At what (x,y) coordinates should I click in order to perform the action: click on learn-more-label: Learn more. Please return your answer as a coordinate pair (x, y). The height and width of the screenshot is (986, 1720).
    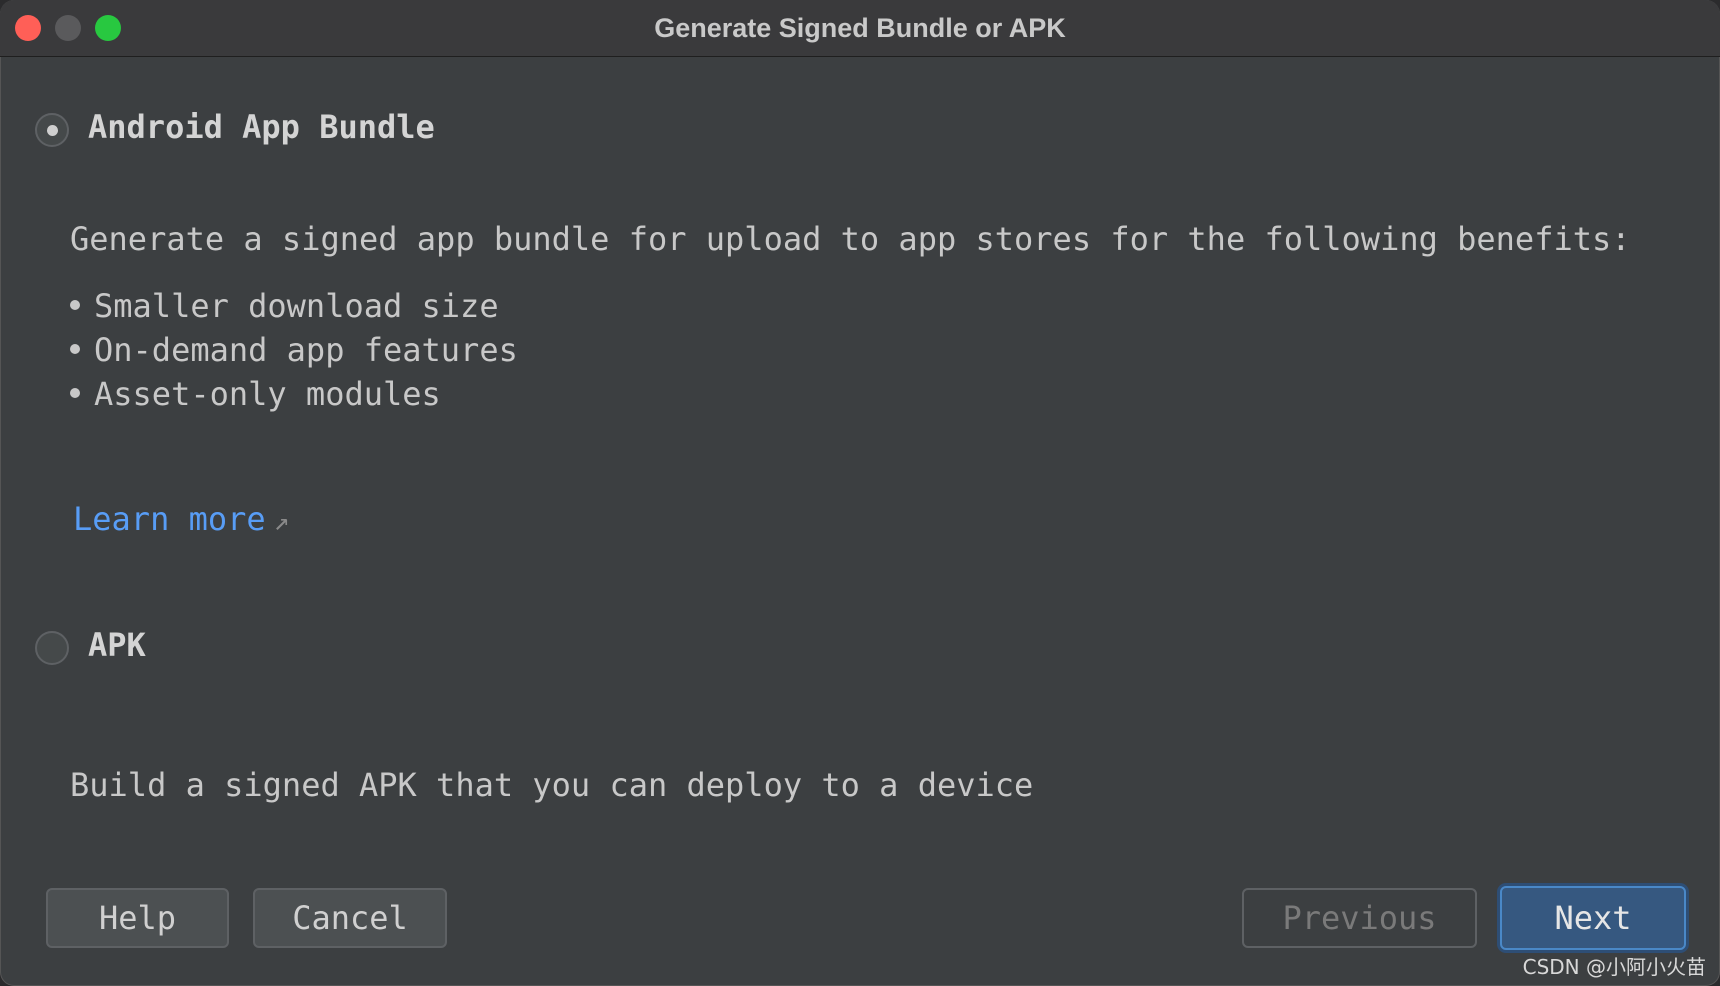
    Looking at the image, I should click on (169, 519).